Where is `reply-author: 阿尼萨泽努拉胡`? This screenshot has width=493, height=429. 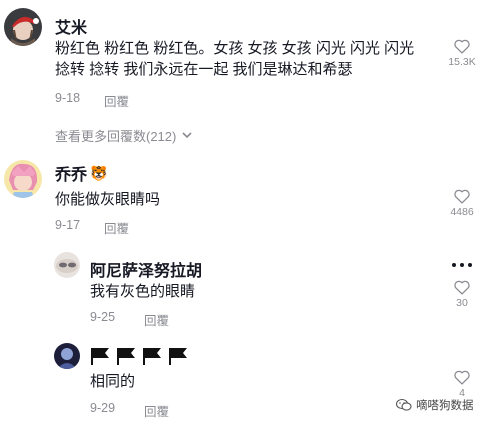 reply-author: 阿尼萨泽努拉胡 is located at coordinates (146, 269).